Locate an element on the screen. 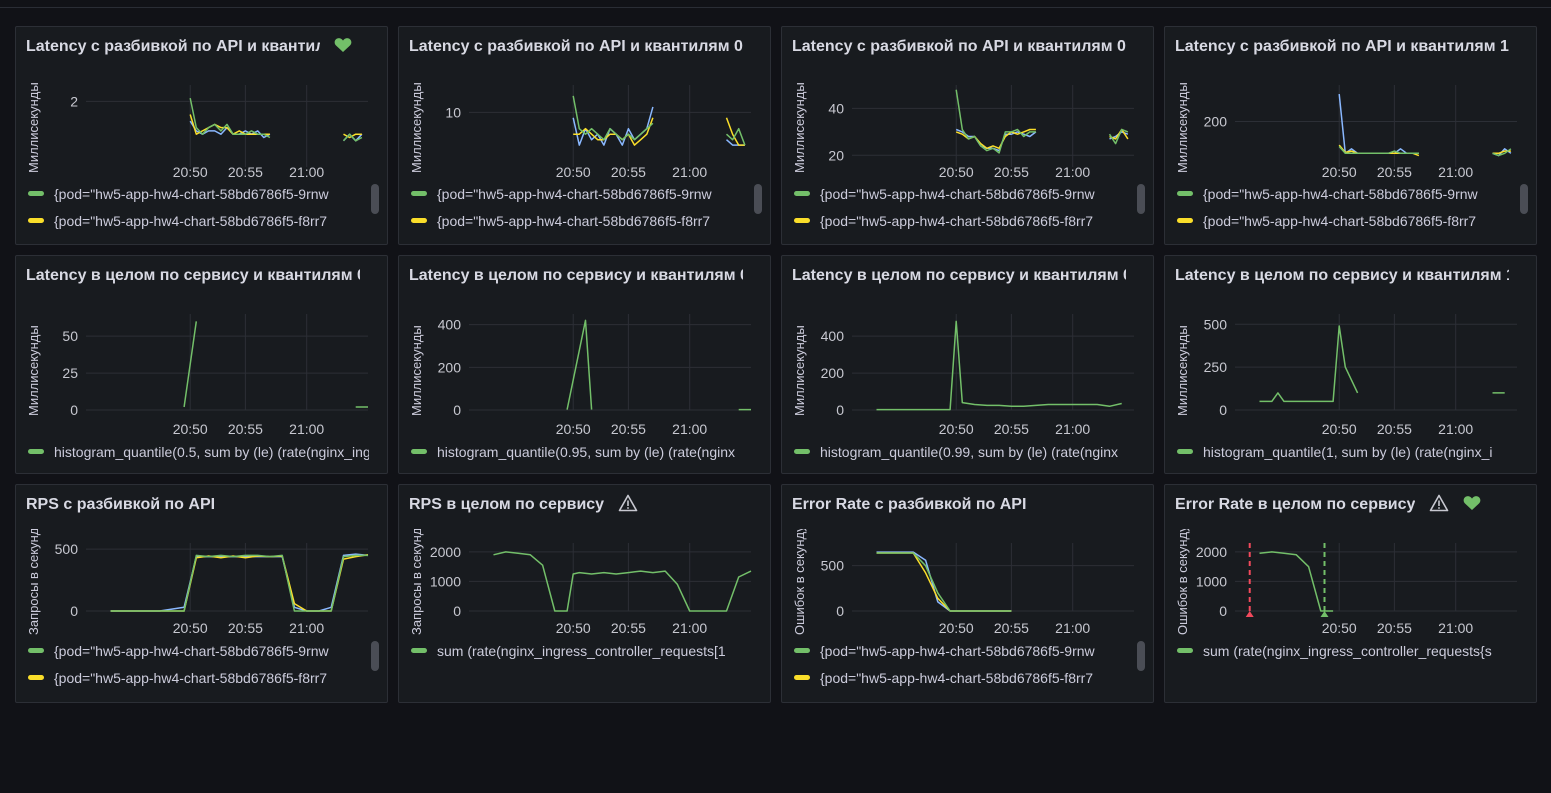 The width and height of the screenshot is (1551, 793). chart-plot: 50 25 0 20:50 20:55 21:00 is located at coordinates (202, 349).